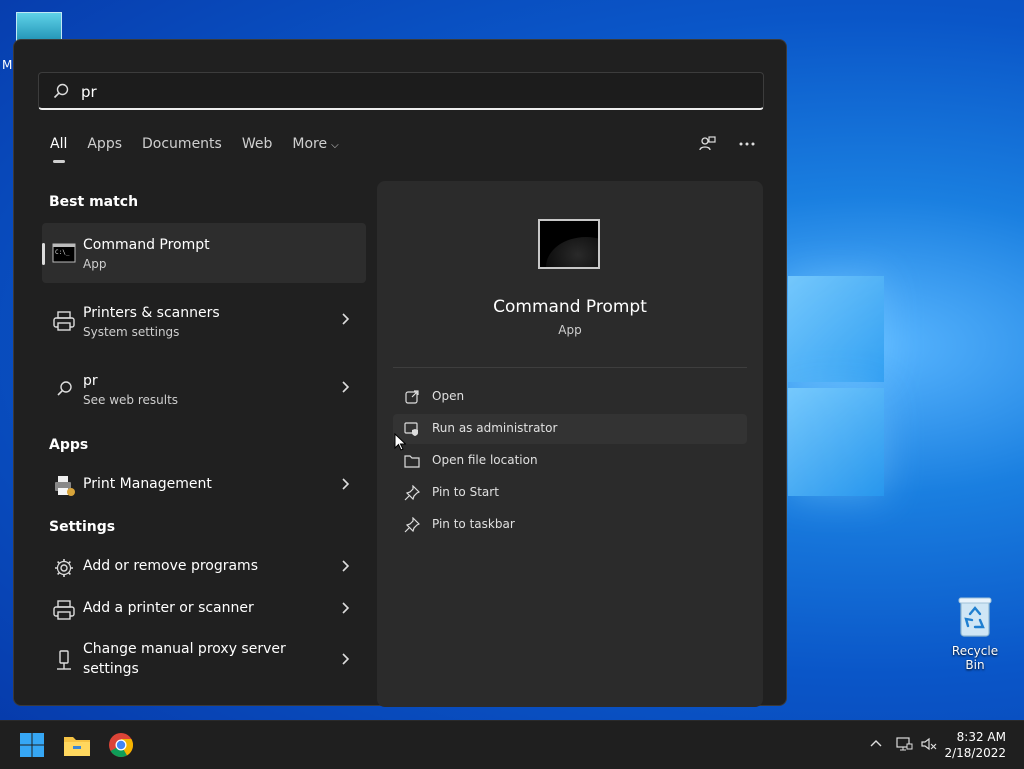 The height and width of the screenshot is (769, 1024). What do you see at coordinates (335, 145) in the screenshot?
I see `chevron-down-icon: ⌵` at bounding box center [335, 145].